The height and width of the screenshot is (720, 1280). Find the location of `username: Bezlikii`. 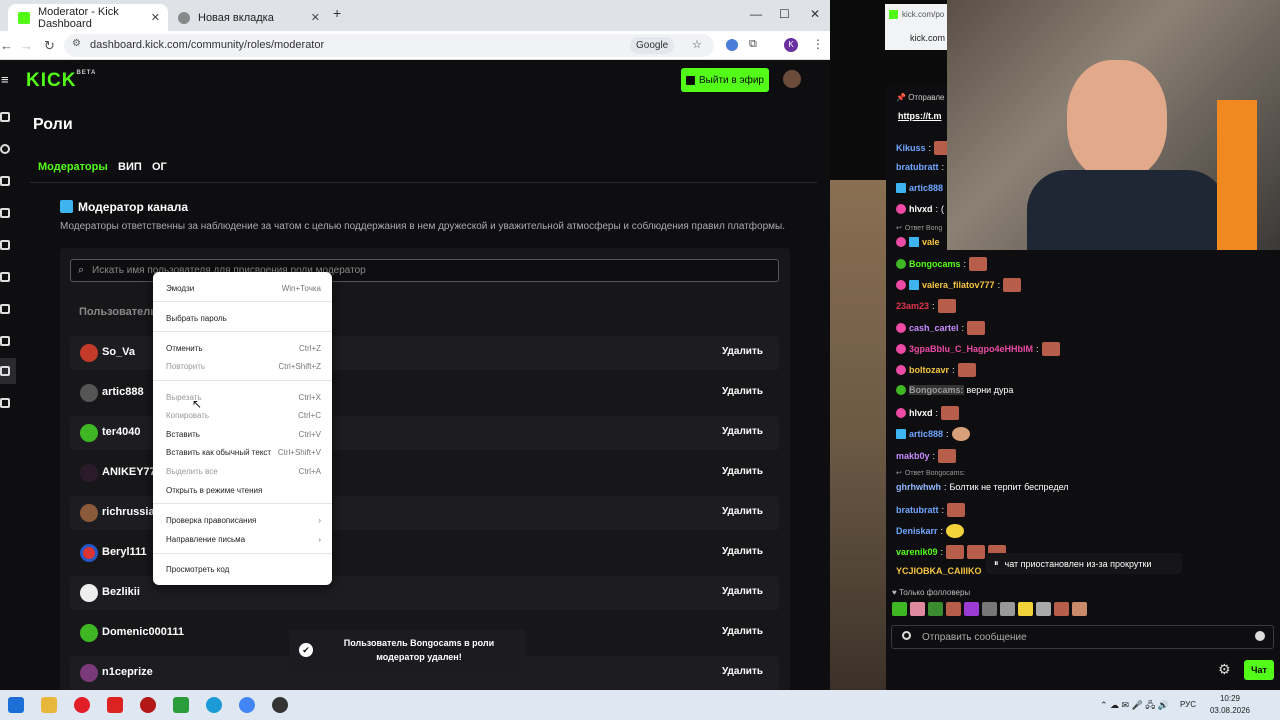

username: Bezlikii is located at coordinates (121, 592).